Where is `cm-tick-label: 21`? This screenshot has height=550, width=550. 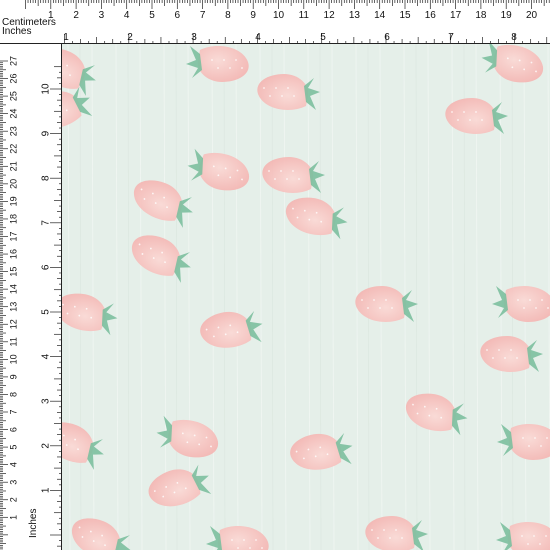 cm-tick-label: 21 is located at coordinates (13, 166).